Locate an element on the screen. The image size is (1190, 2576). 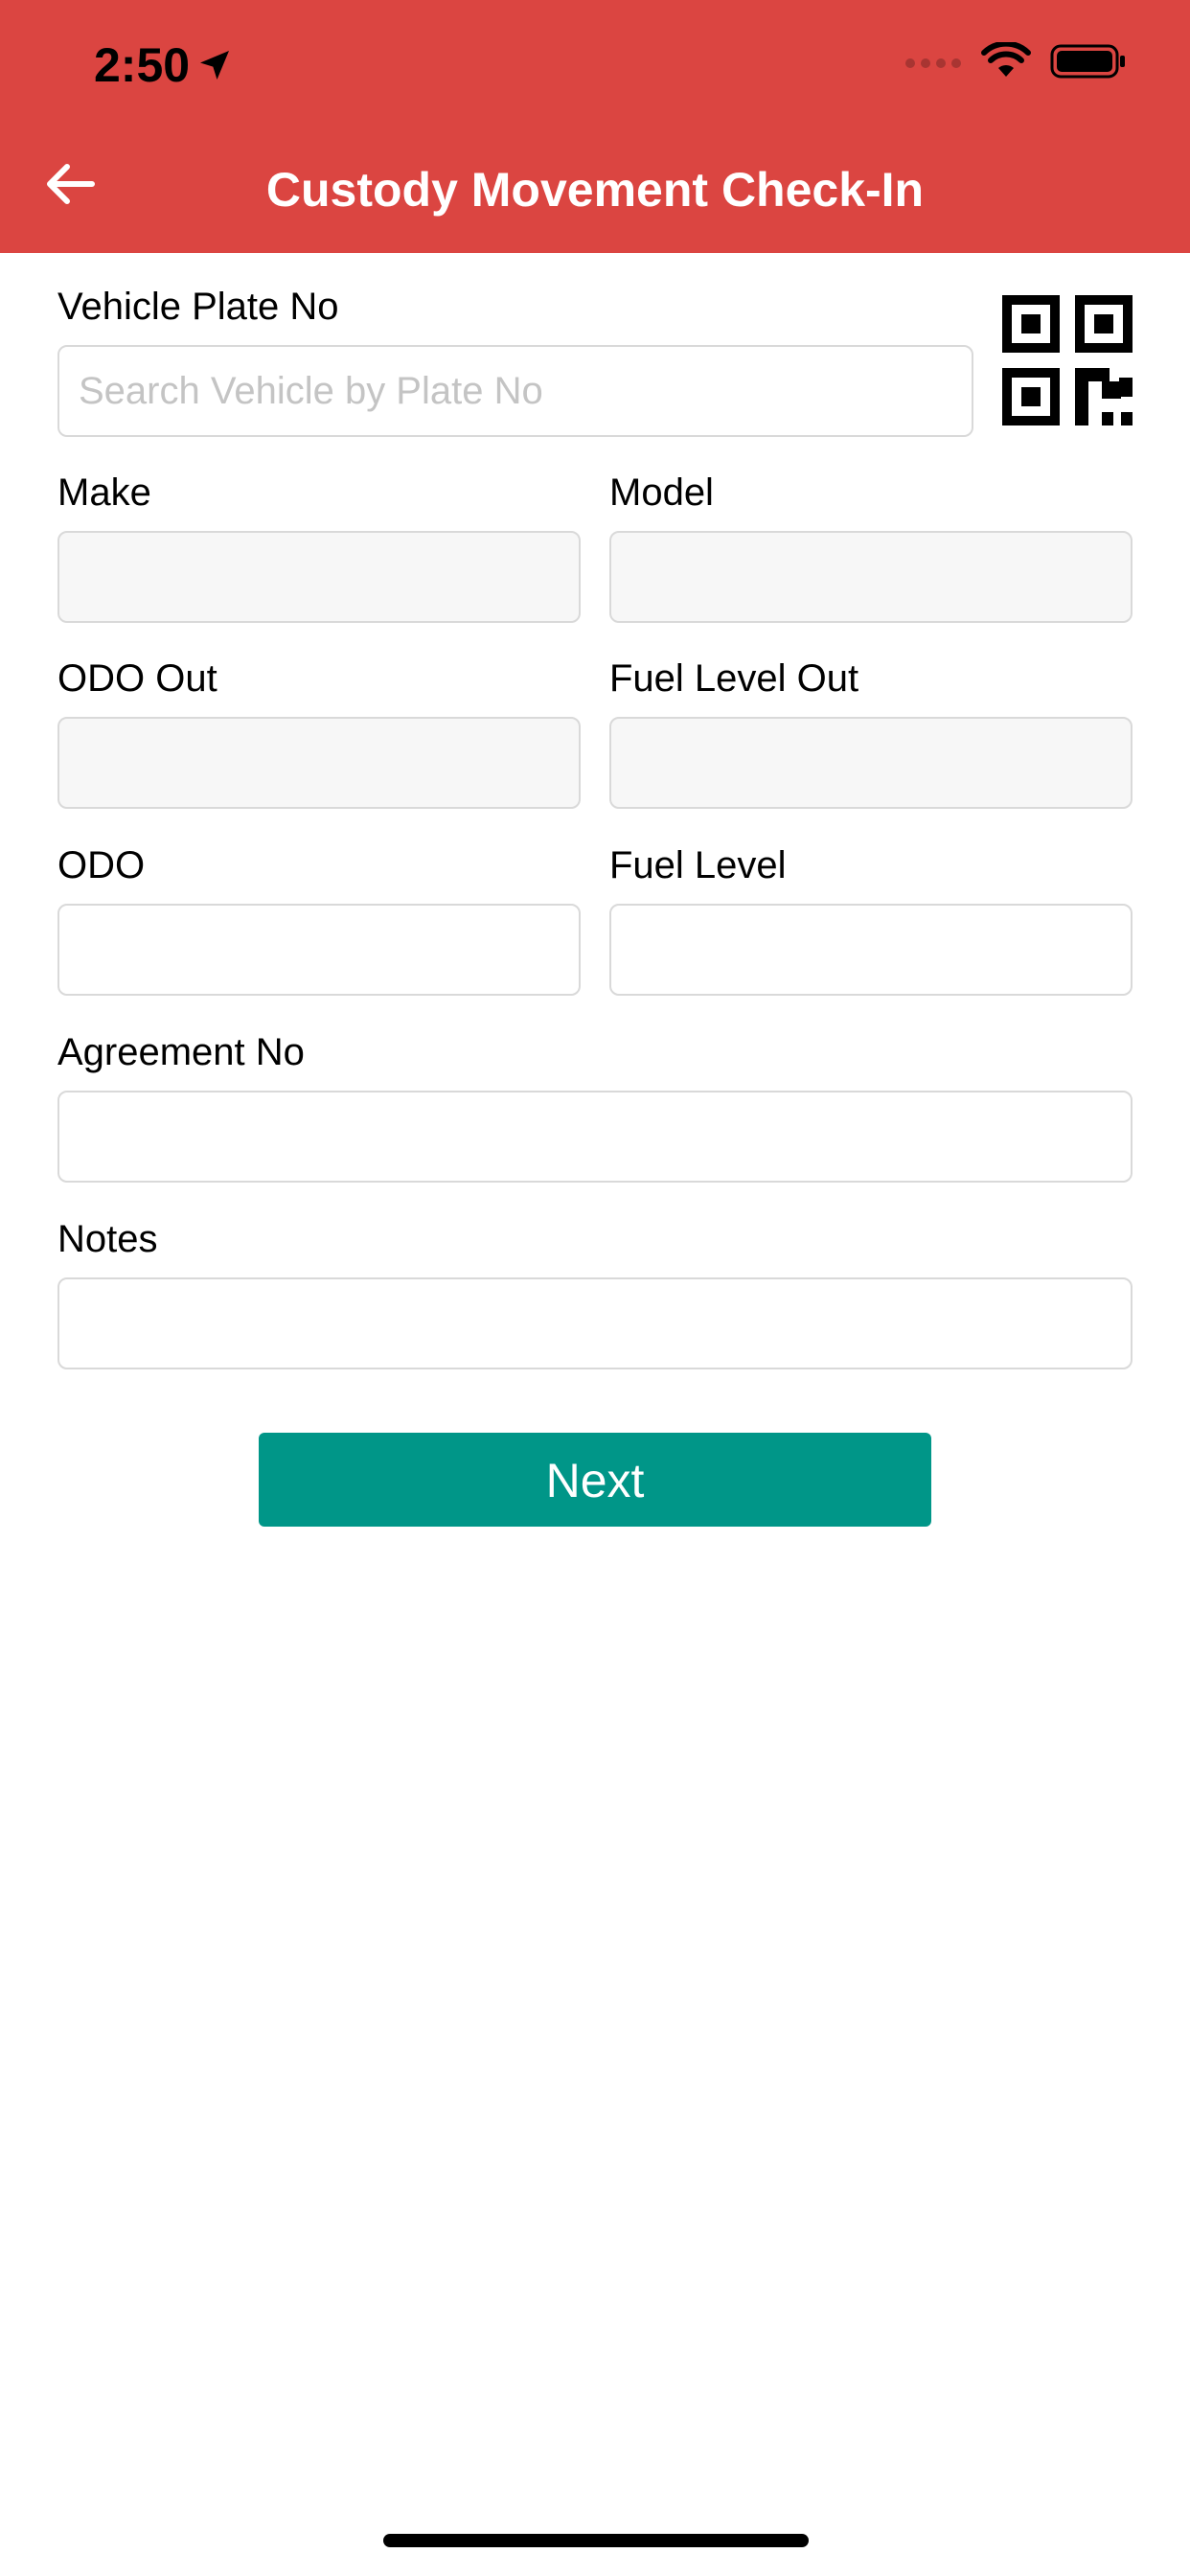
fuel-level-input is located at coordinates (871, 950).